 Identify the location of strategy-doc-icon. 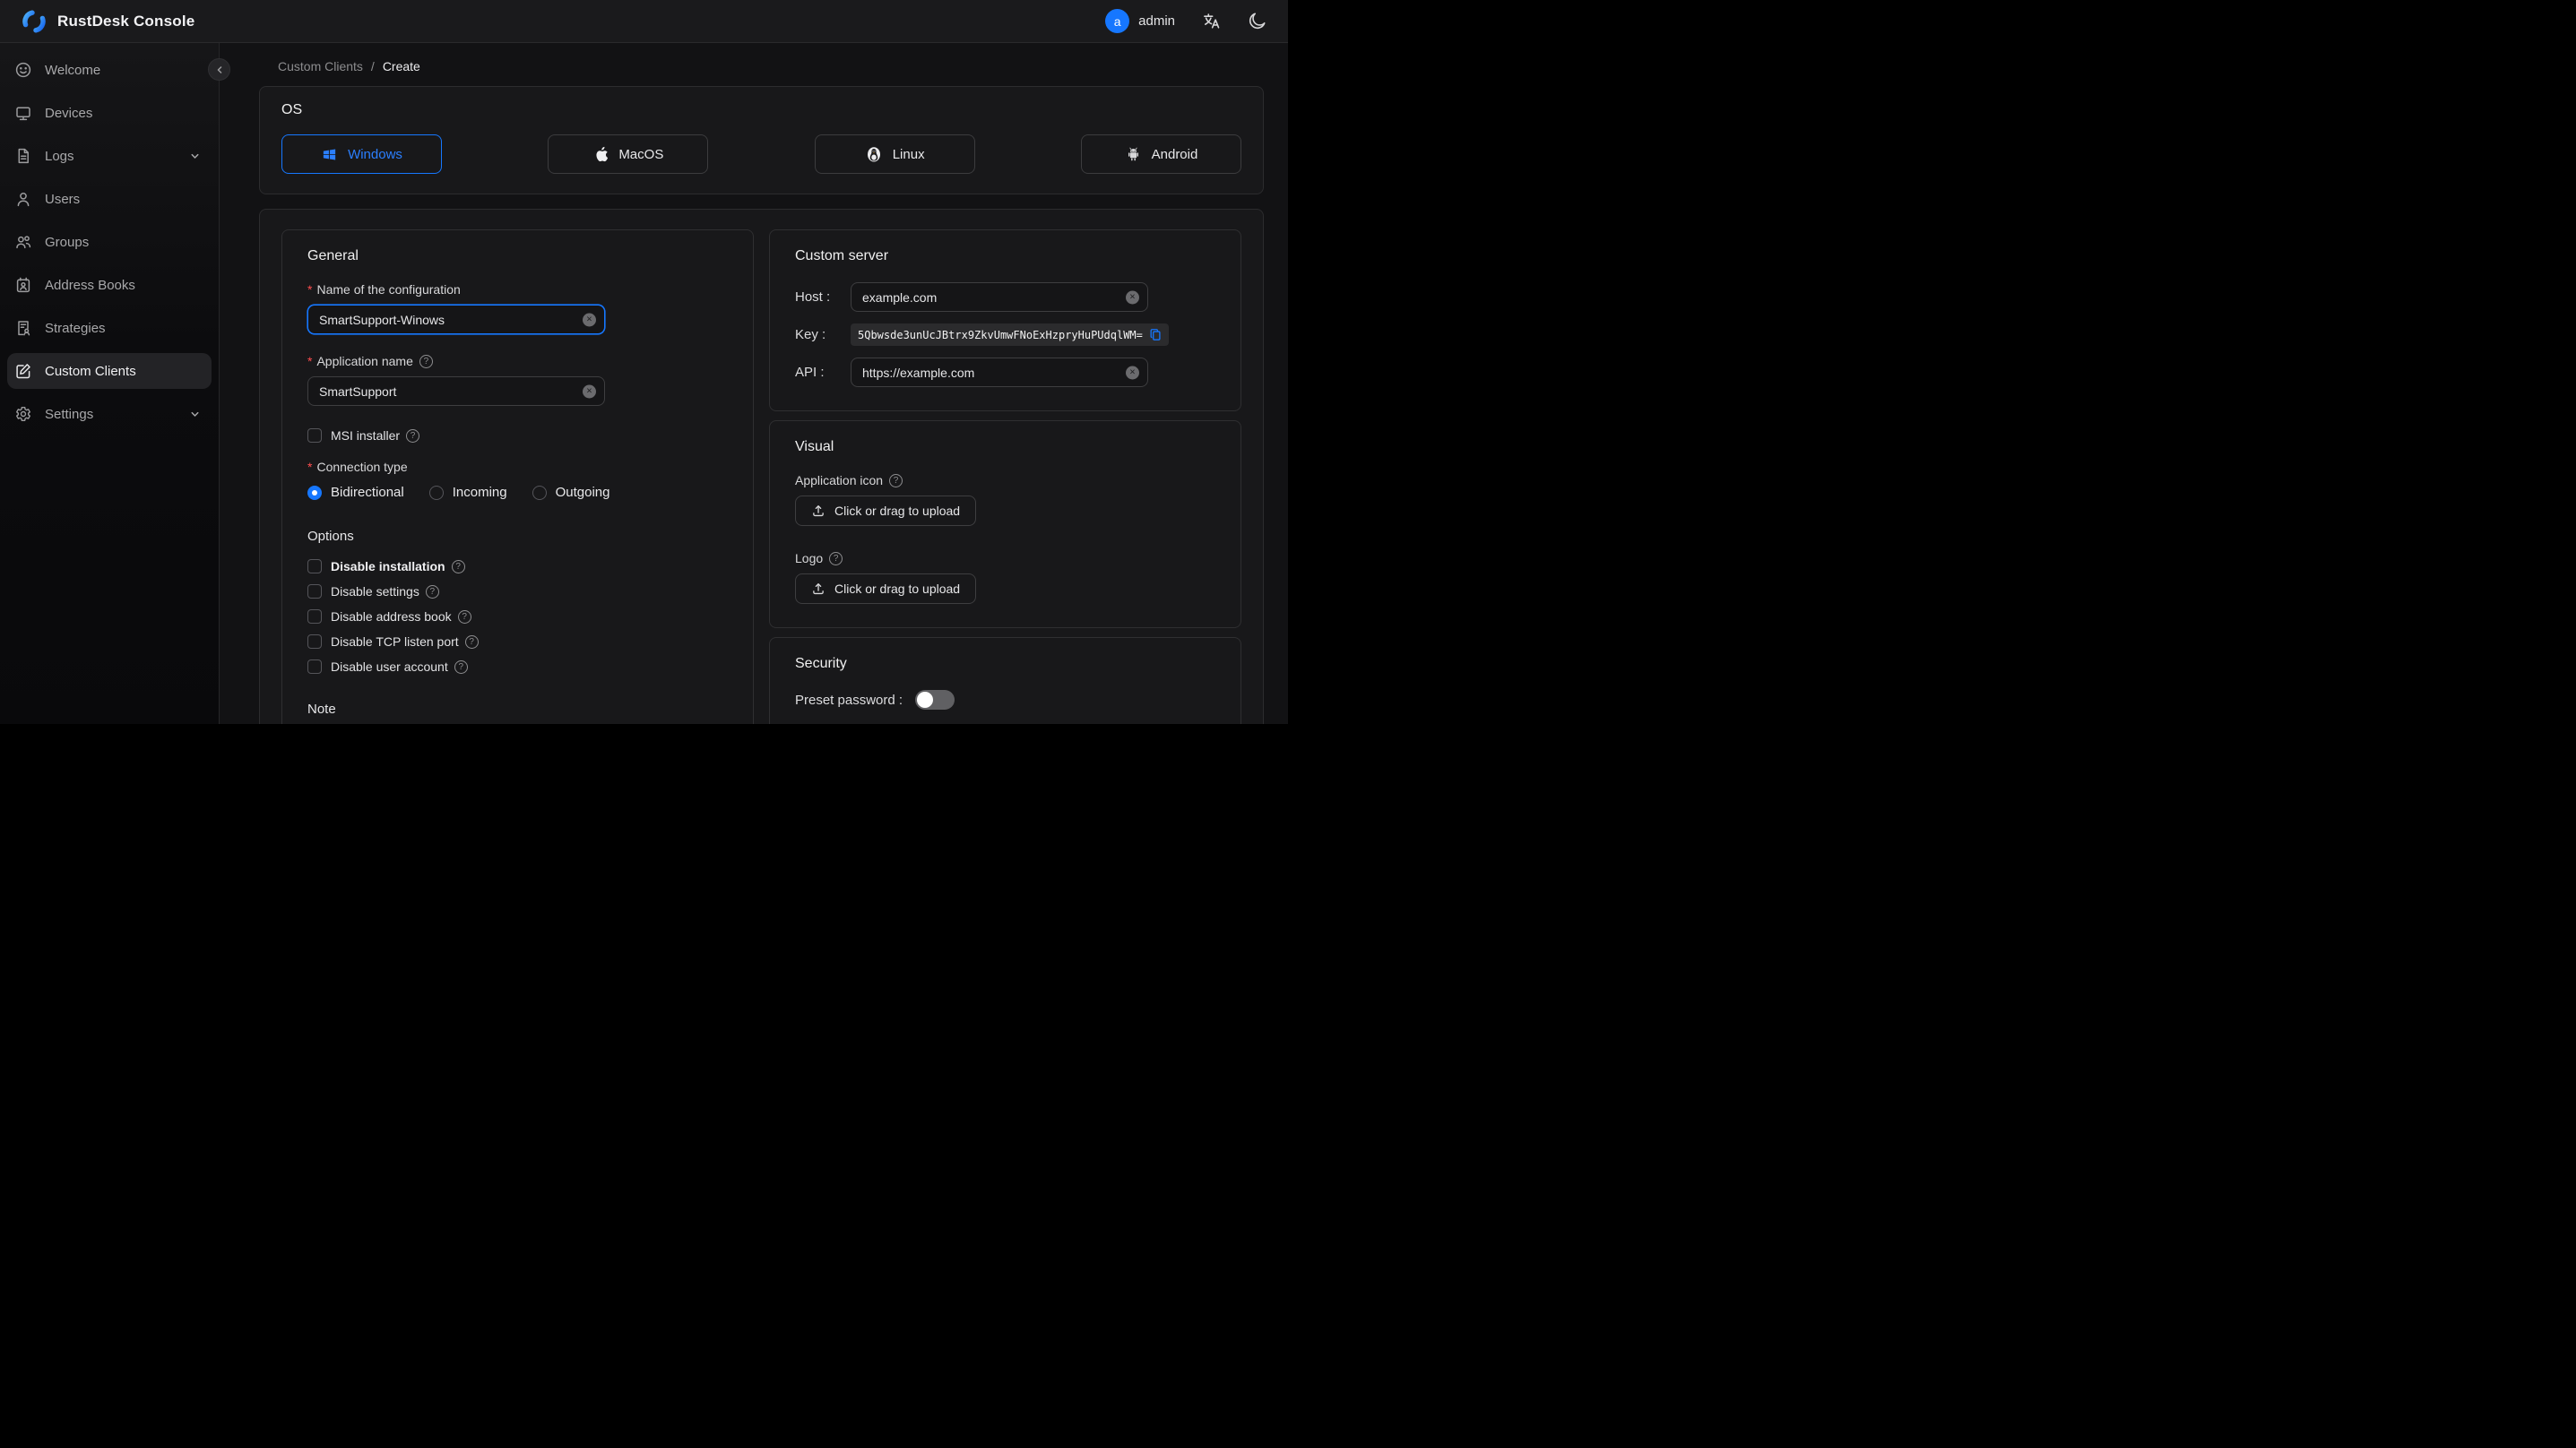
(23, 328).